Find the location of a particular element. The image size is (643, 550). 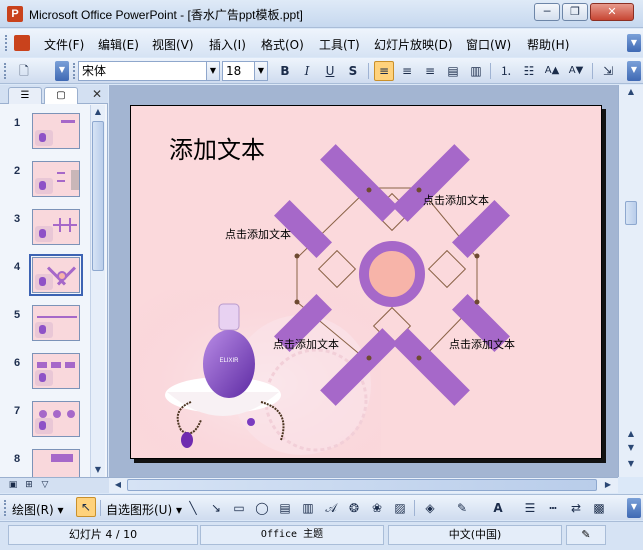

text-label-left: 点击添加文本 is located at coordinates (258, 234).